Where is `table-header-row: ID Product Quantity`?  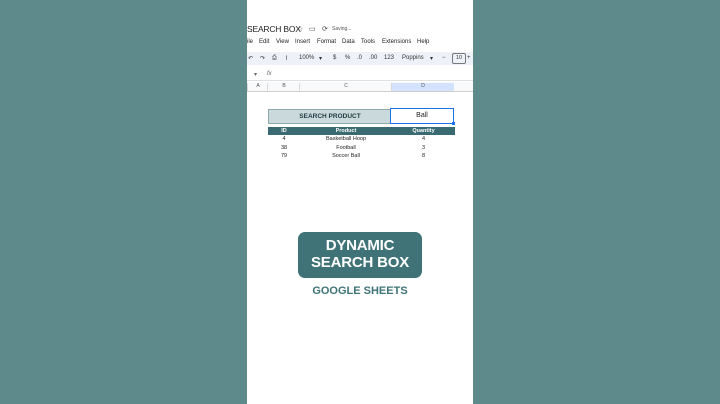 table-header-row: ID Product Quantity is located at coordinates (361, 131).